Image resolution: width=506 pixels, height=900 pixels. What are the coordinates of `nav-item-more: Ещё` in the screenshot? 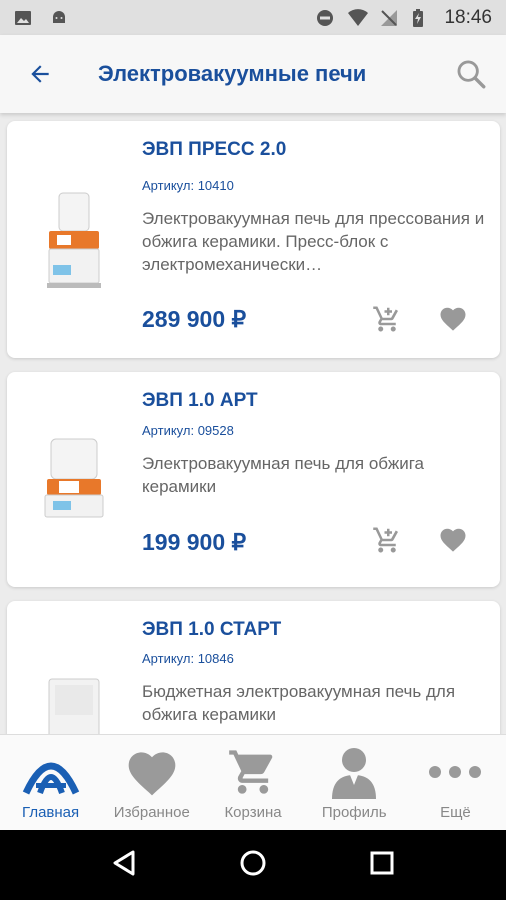 It's located at (455, 782).